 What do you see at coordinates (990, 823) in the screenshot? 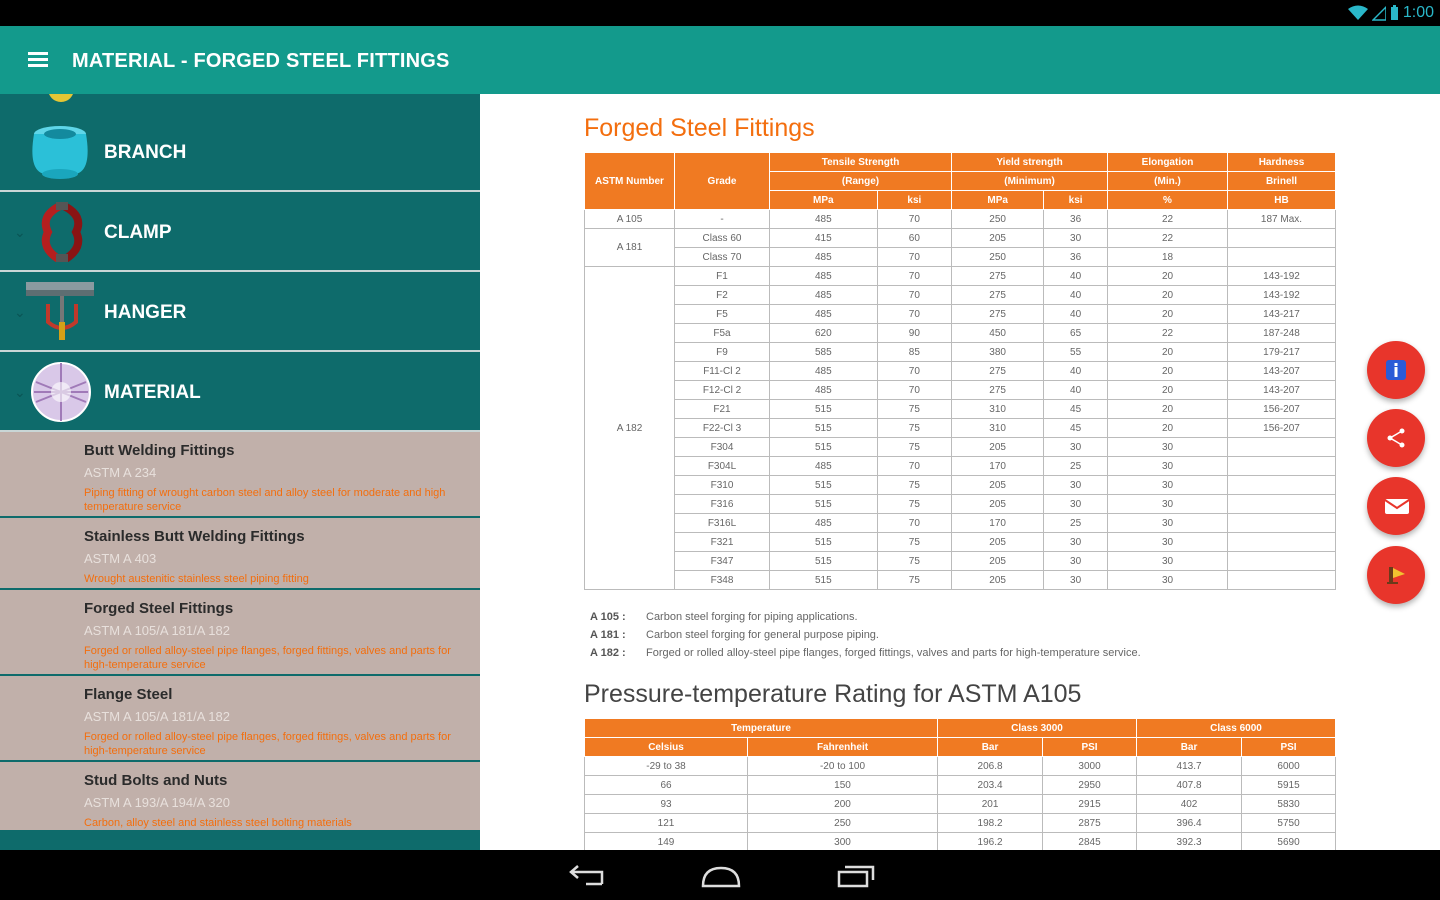
I see `cell-b3: 198.2` at bounding box center [990, 823].